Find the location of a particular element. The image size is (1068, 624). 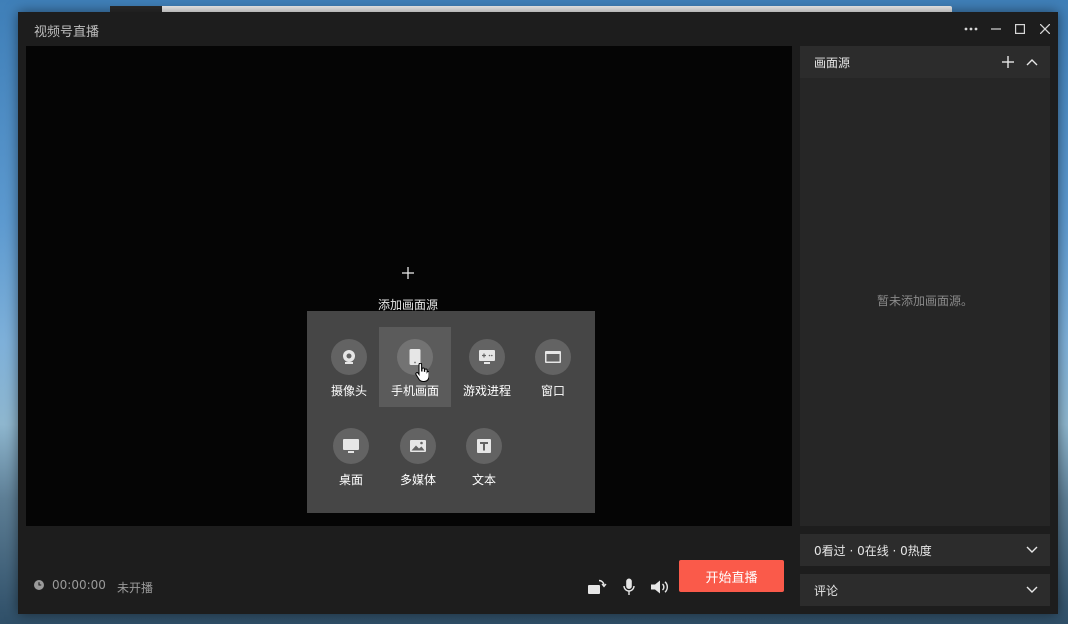

bottom-control-bar: 00:00:00 未开播 开始直播 is located at coordinates (409, 570).